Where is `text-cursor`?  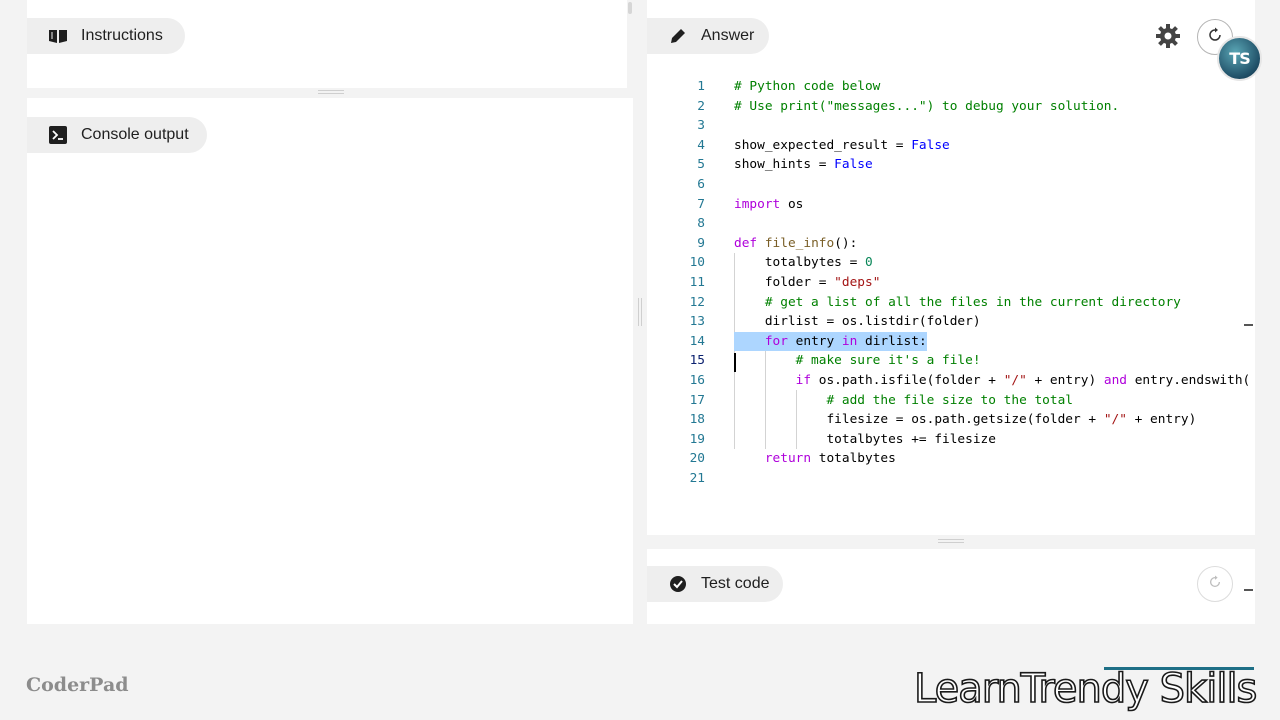 text-cursor is located at coordinates (735, 362).